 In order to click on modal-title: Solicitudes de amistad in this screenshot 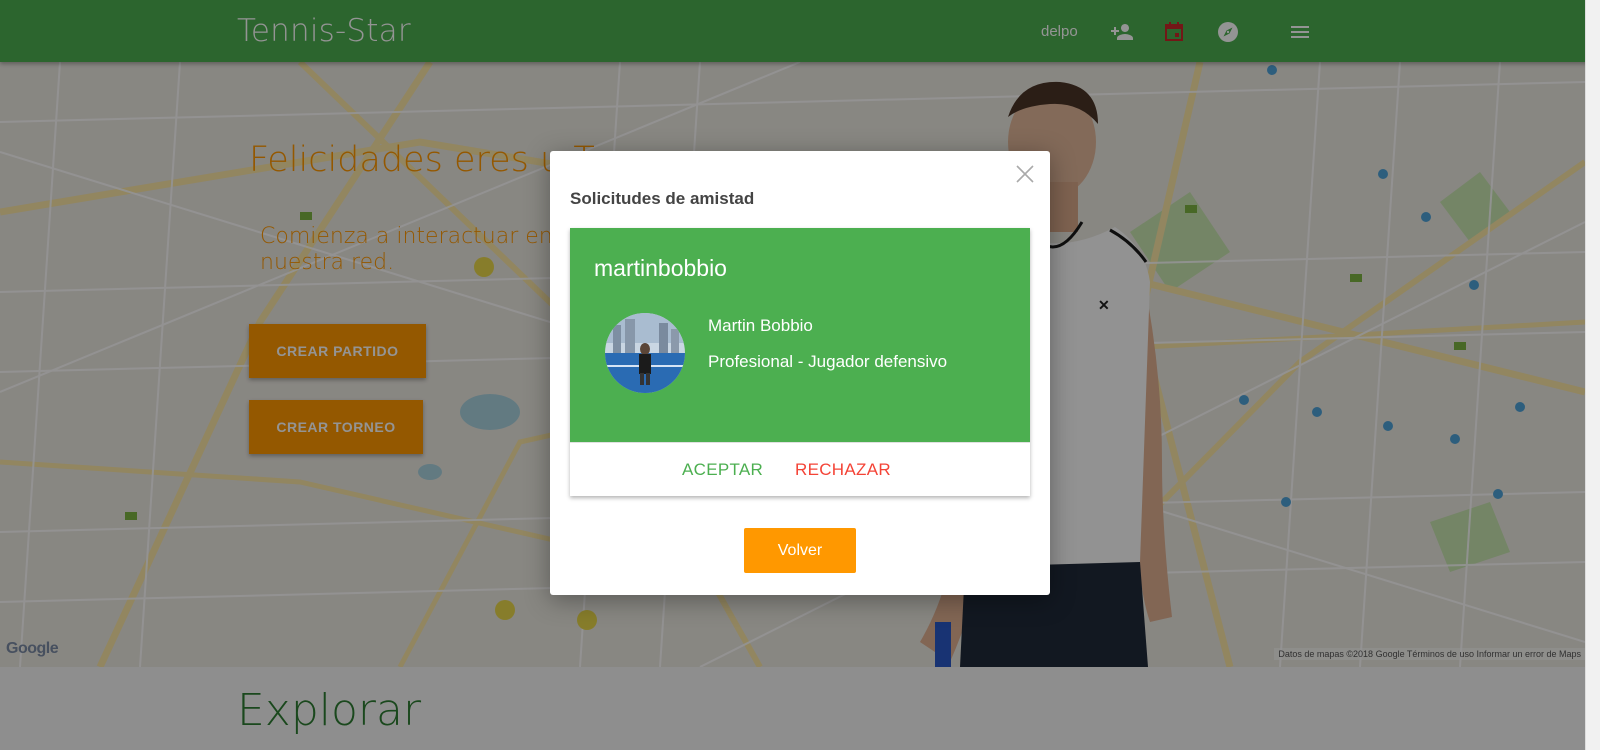, I will do `click(662, 198)`.